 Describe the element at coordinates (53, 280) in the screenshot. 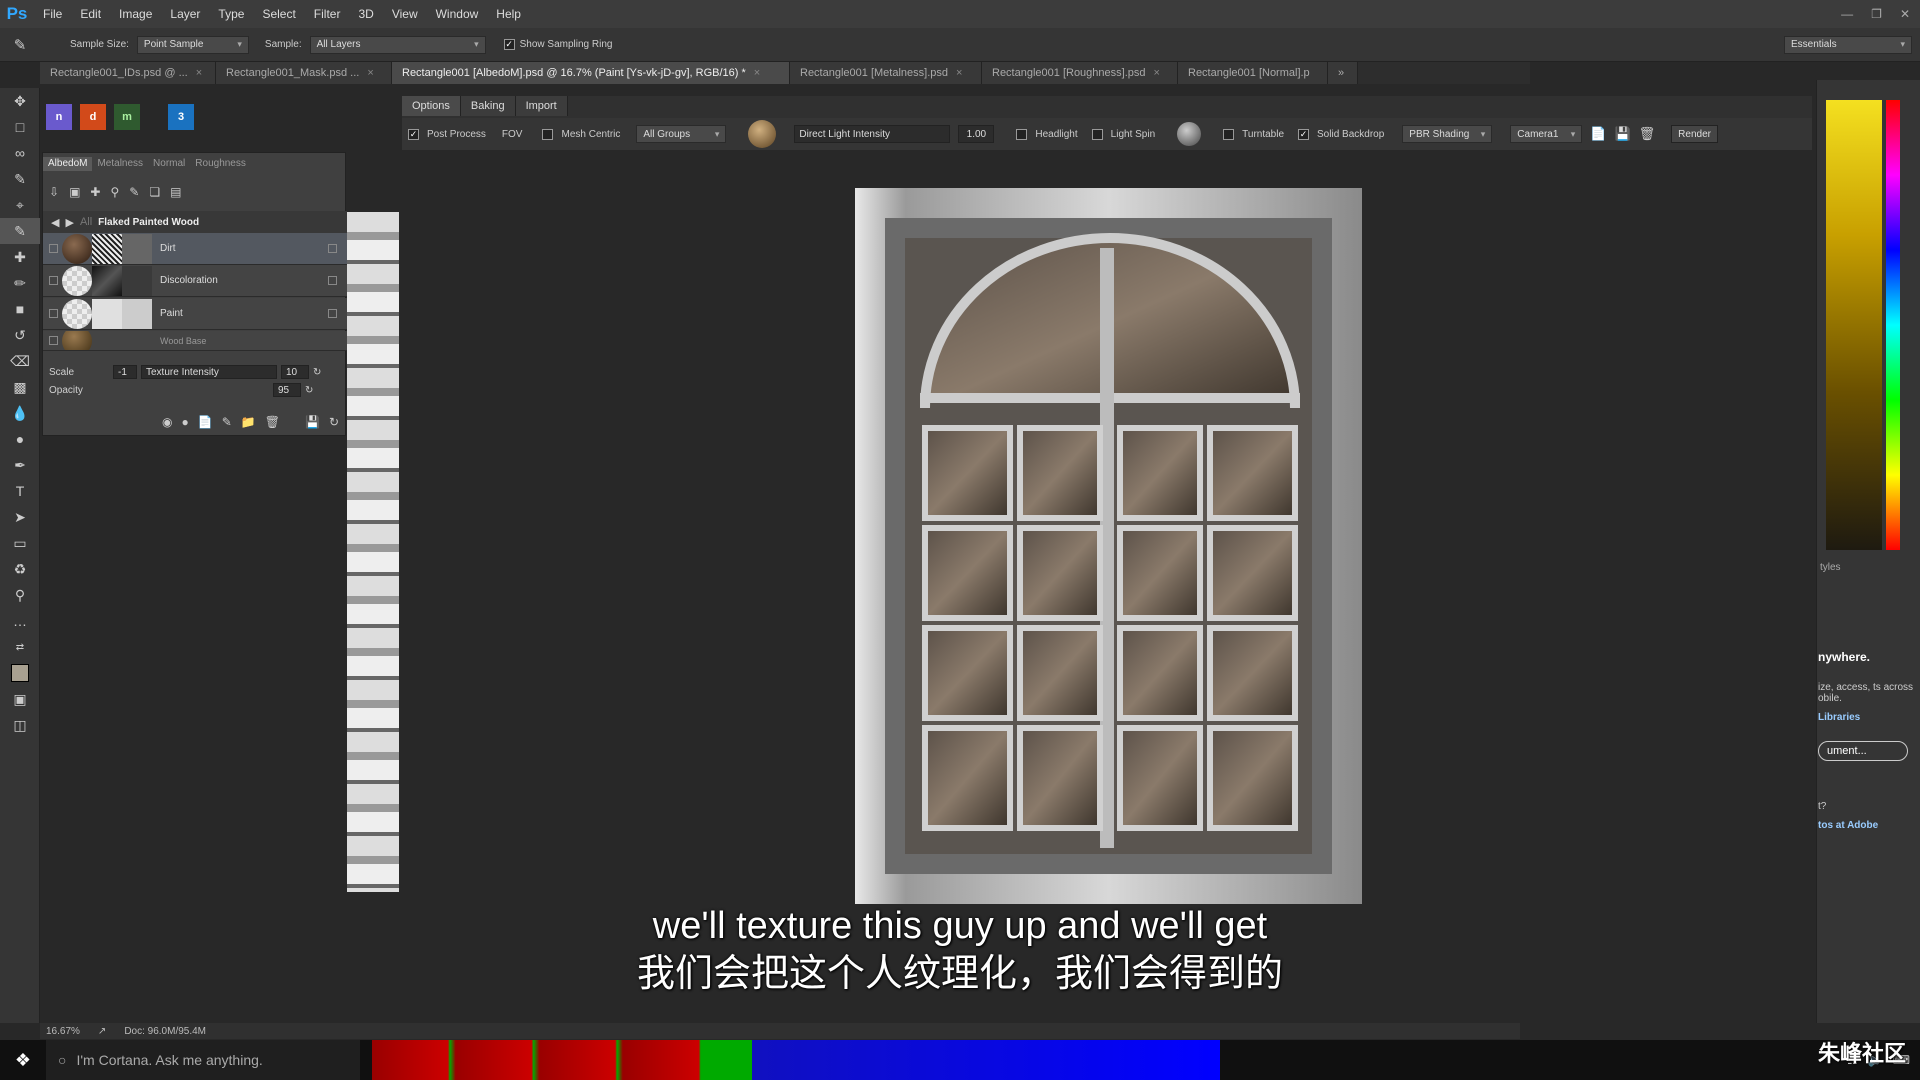

I see `layer-visibility-checkbox` at that location.